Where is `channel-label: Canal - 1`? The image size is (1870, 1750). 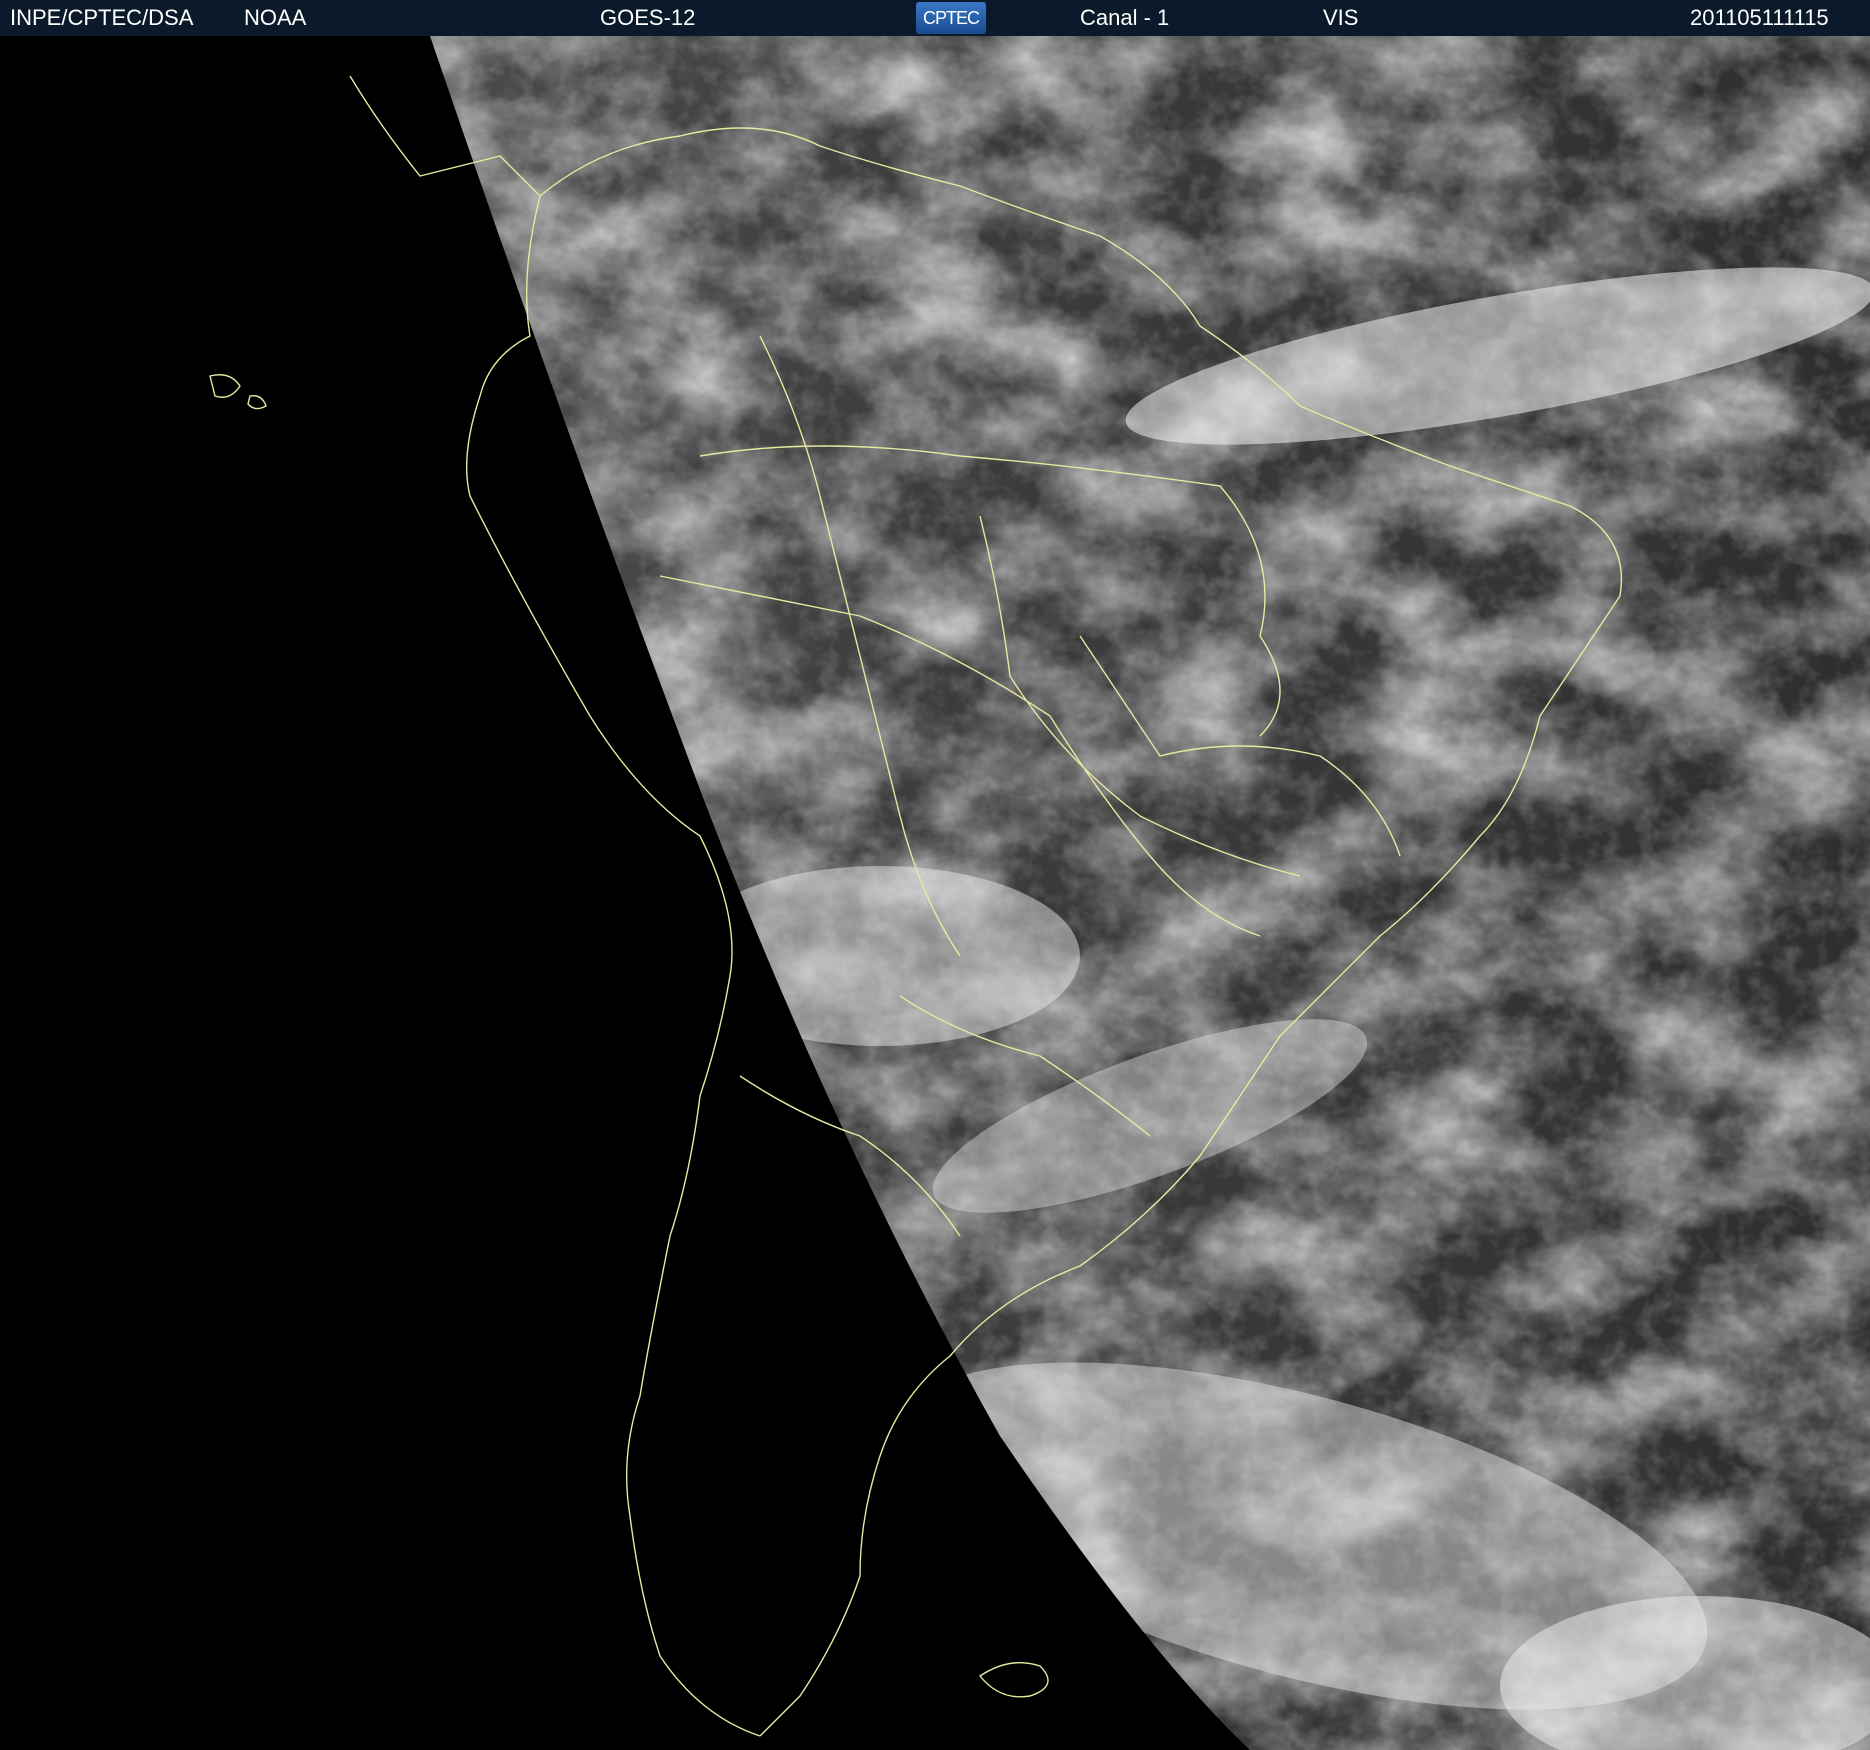
channel-label: Canal - 1 is located at coordinates (1125, 17).